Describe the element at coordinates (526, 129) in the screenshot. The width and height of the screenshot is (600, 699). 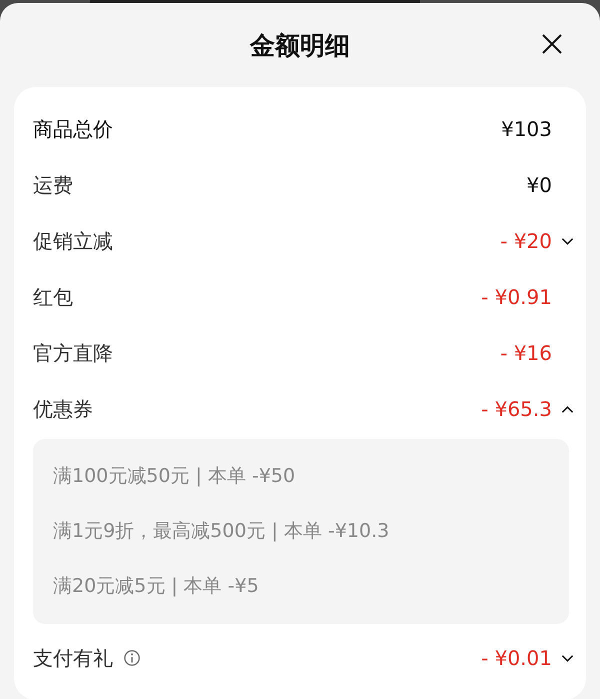
I see `amount-value: ¥103` at that location.